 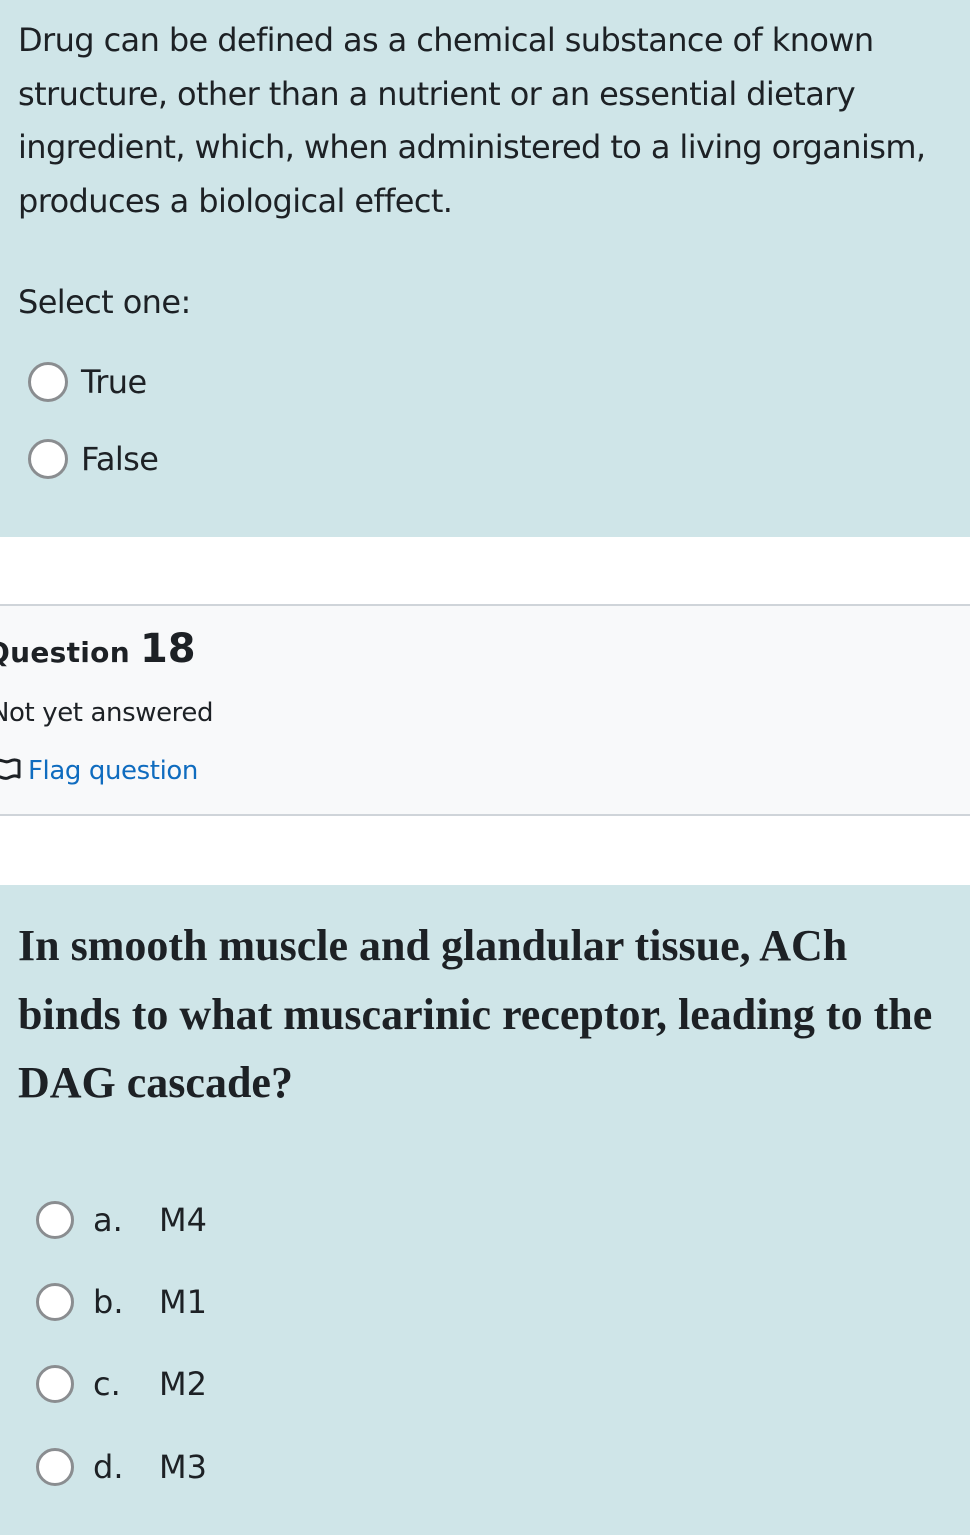 What do you see at coordinates (183, 1384) in the screenshot?
I see `answer-text: M2` at bounding box center [183, 1384].